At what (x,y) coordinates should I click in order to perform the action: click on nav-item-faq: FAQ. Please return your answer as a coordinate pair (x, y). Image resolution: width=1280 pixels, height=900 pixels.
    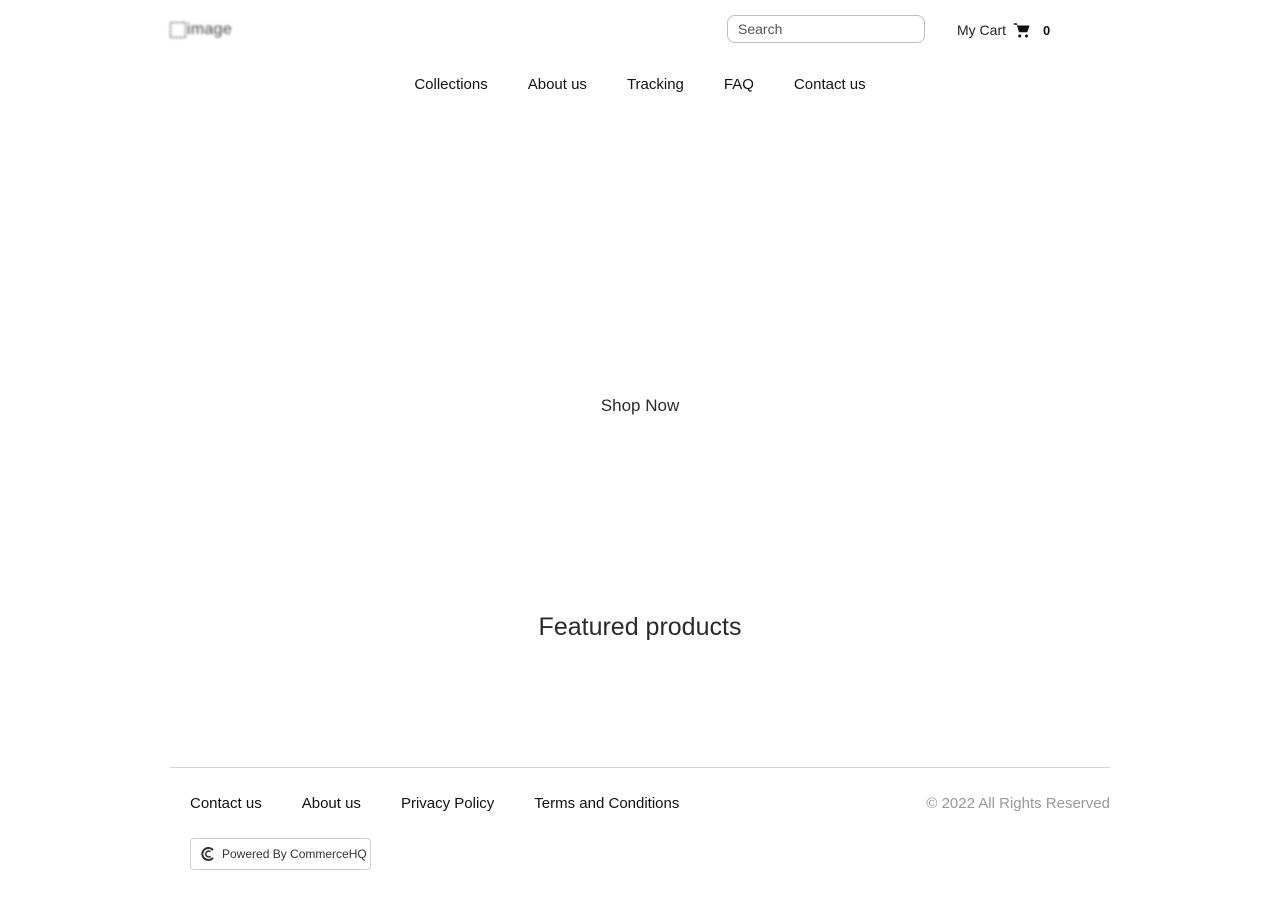
    Looking at the image, I should click on (739, 86).